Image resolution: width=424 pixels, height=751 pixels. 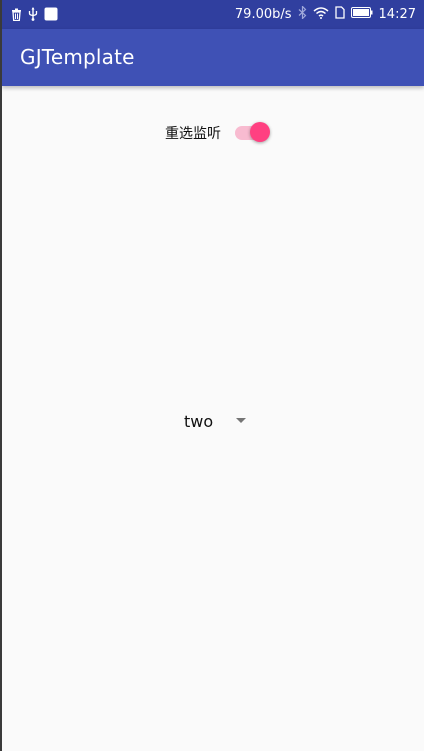 What do you see at coordinates (16, 16) in the screenshot?
I see `trash-icon` at bounding box center [16, 16].